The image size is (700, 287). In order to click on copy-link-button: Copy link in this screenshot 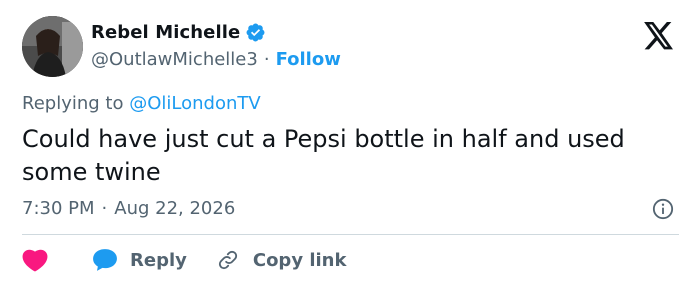, I will do `click(282, 260)`.